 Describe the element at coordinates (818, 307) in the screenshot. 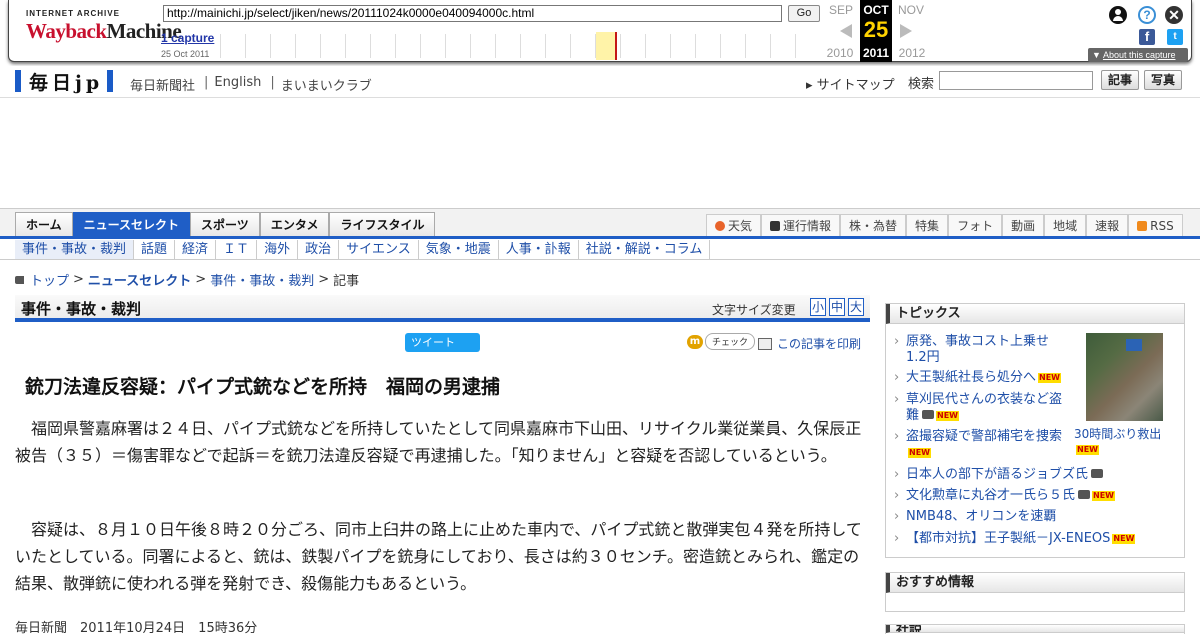

I see `font-size-small-button: 小` at that location.